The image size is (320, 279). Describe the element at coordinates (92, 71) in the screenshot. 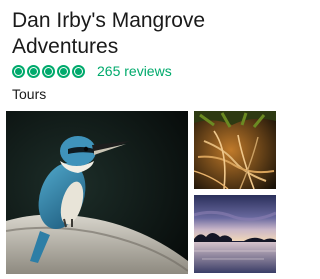

I see `rating-row: 265 reviews` at that location.